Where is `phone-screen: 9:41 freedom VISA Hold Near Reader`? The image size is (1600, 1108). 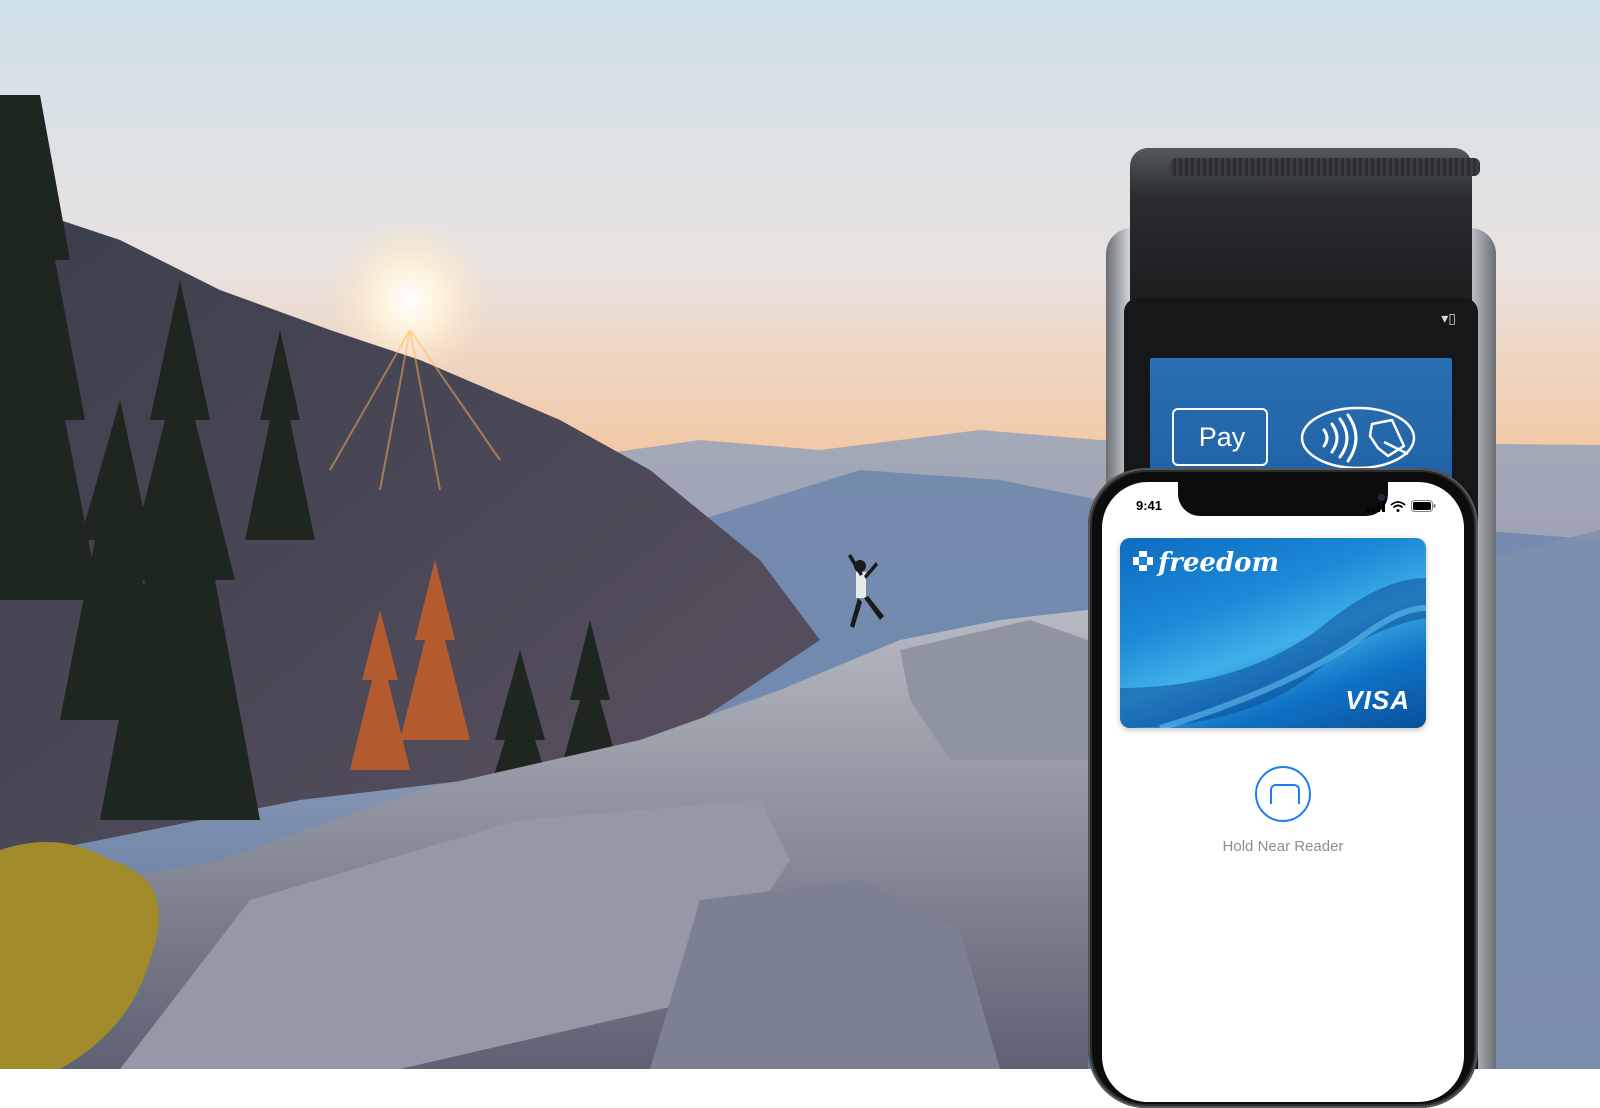
phone-screen: 9:41 freedom VISA Hold Near Reader is located at coordinates (1283, 792).